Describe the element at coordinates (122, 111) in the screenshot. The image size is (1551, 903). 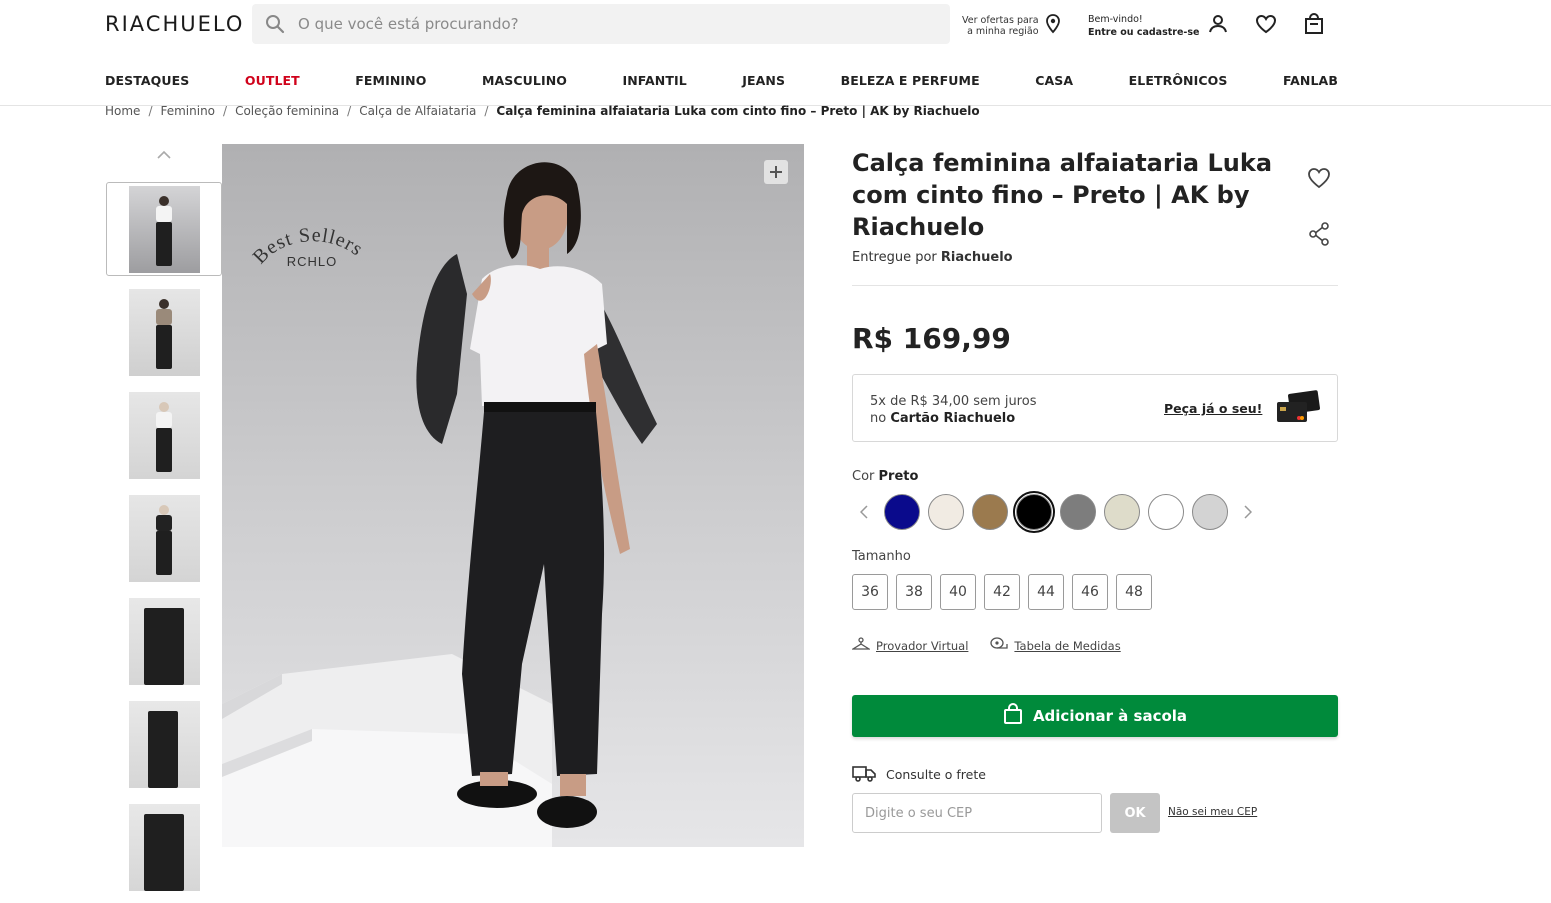
I see `breadcrumb-home: Home` at that location.